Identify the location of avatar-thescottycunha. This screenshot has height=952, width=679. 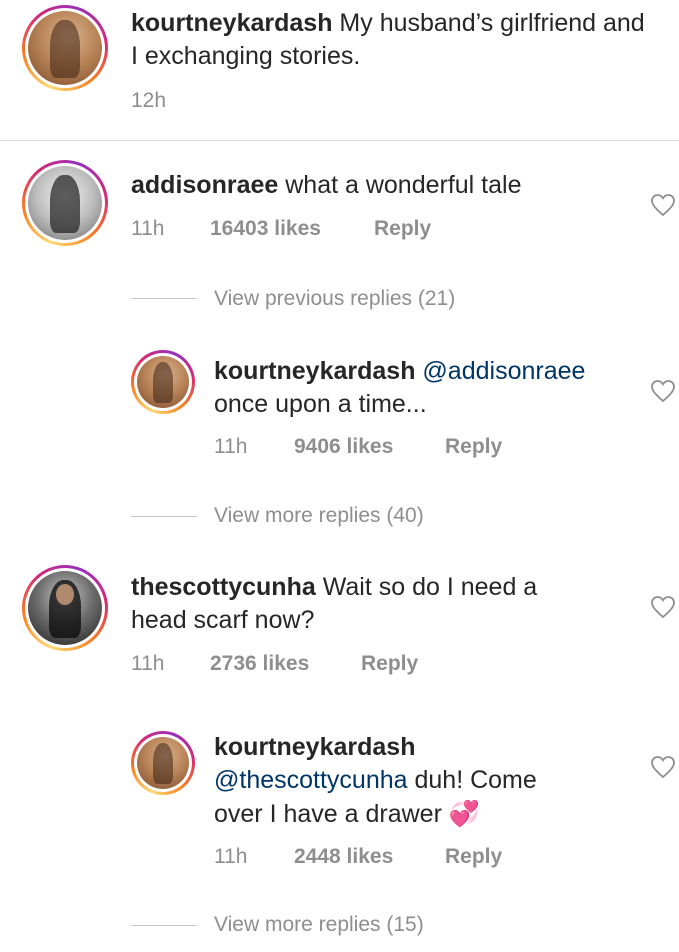
(65, 608).